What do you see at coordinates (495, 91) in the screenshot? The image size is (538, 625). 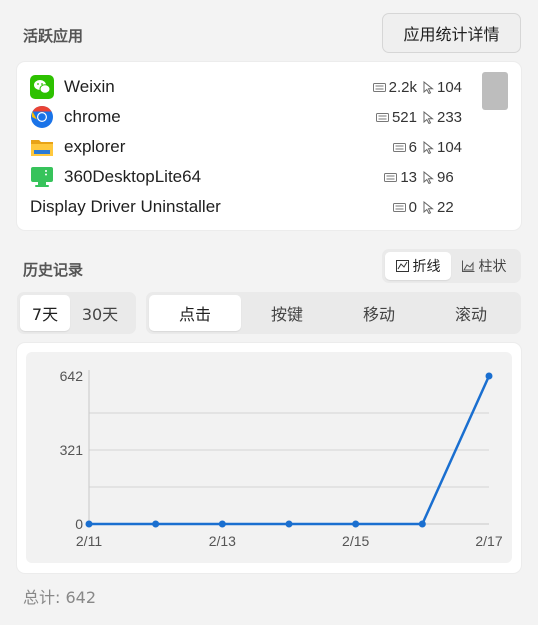 I see `apps-scrollbar-thumb` at bounding box center [495, 91].